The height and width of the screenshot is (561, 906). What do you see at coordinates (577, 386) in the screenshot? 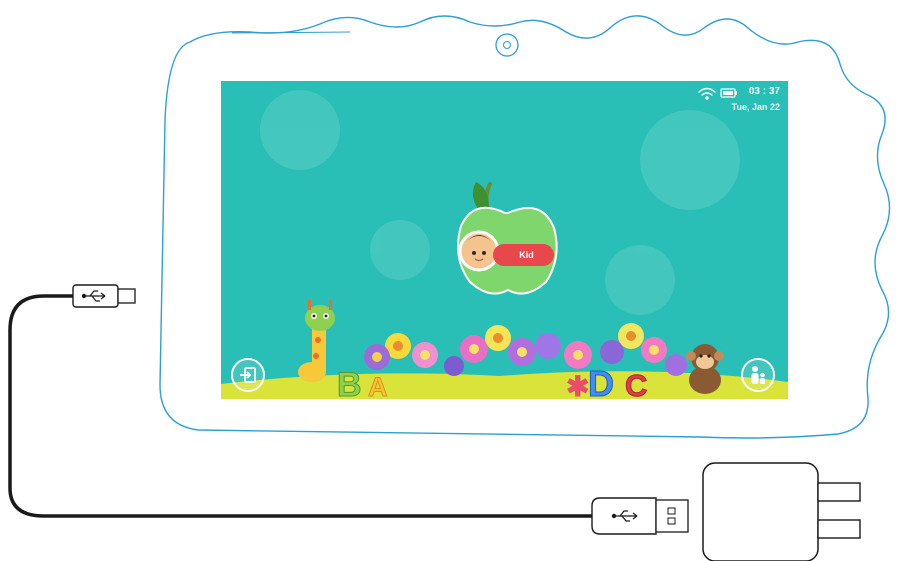
I see `star: ✱` at bounding box center [577, 386].